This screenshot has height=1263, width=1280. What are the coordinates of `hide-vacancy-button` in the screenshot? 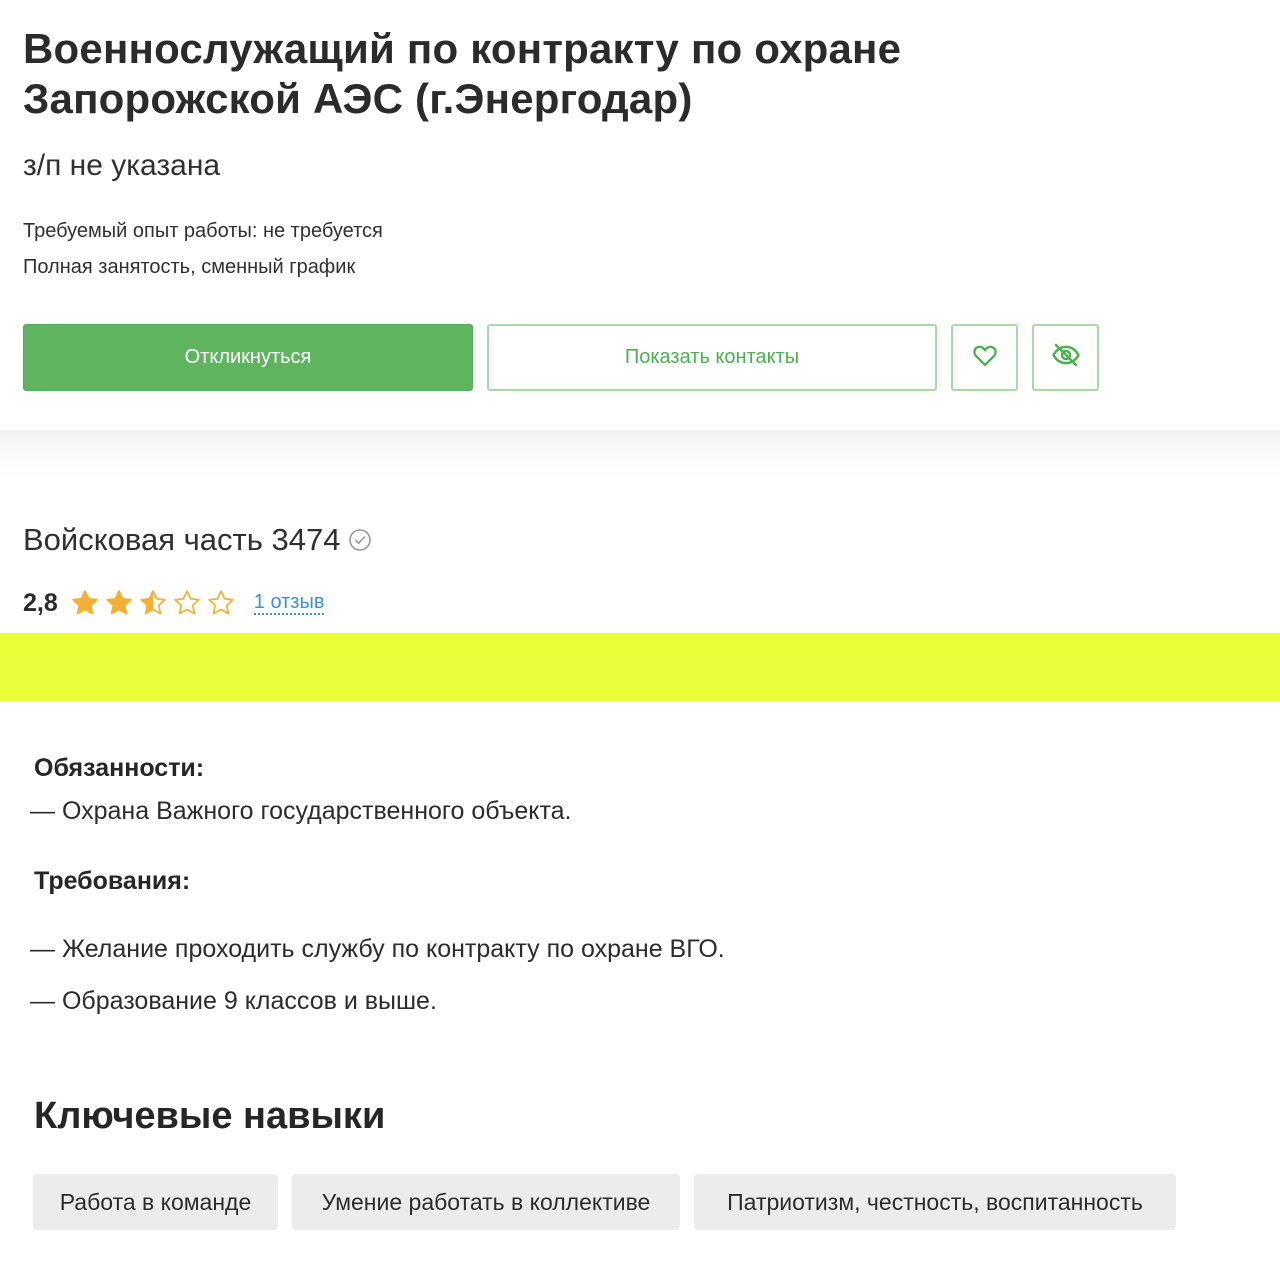 It's located at (1065, 357).